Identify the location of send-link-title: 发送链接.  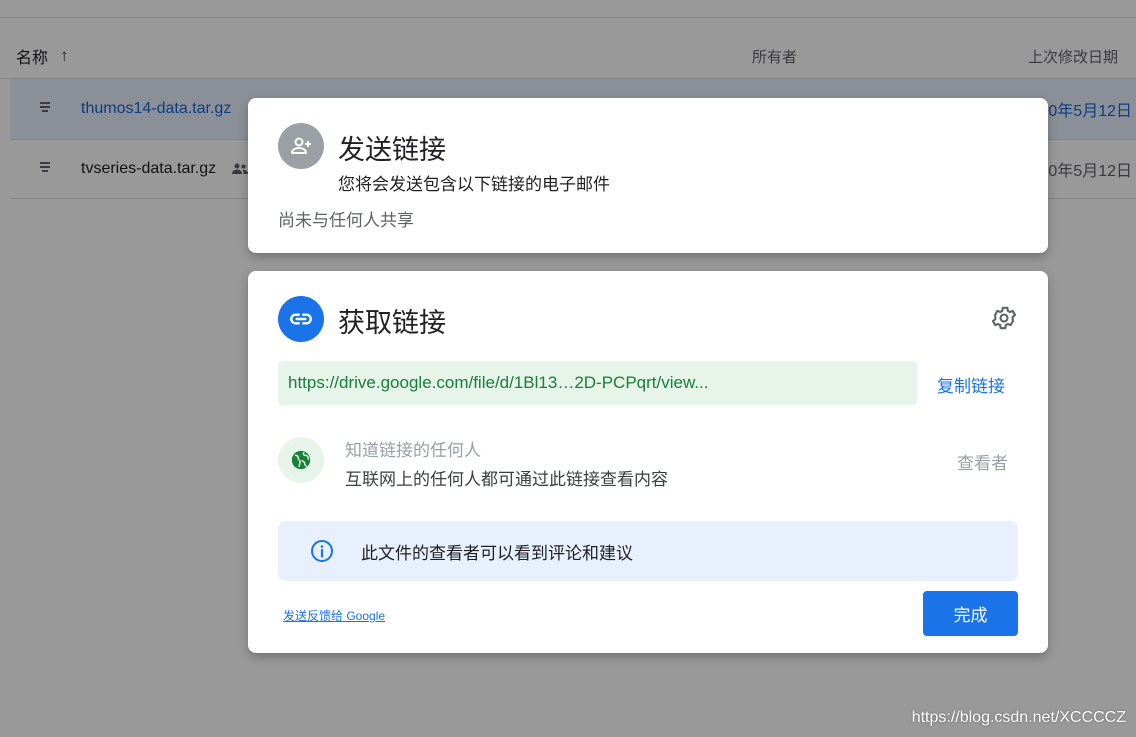
(392, 150).